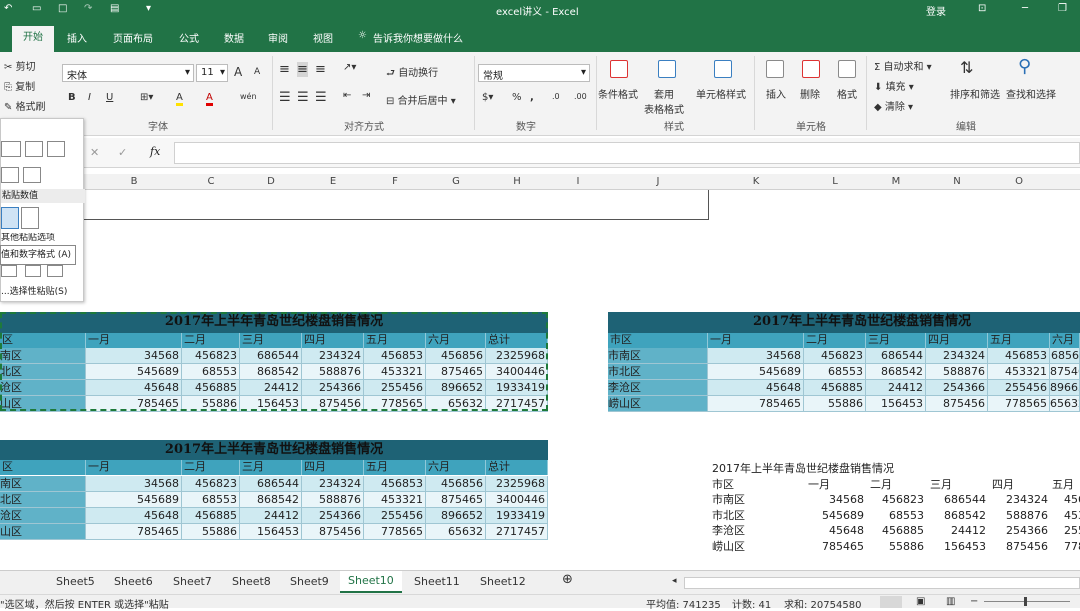 This screenshot has width=1080, height=611. I want to click on sheet-tab: Sheet7, so click(192, 581).